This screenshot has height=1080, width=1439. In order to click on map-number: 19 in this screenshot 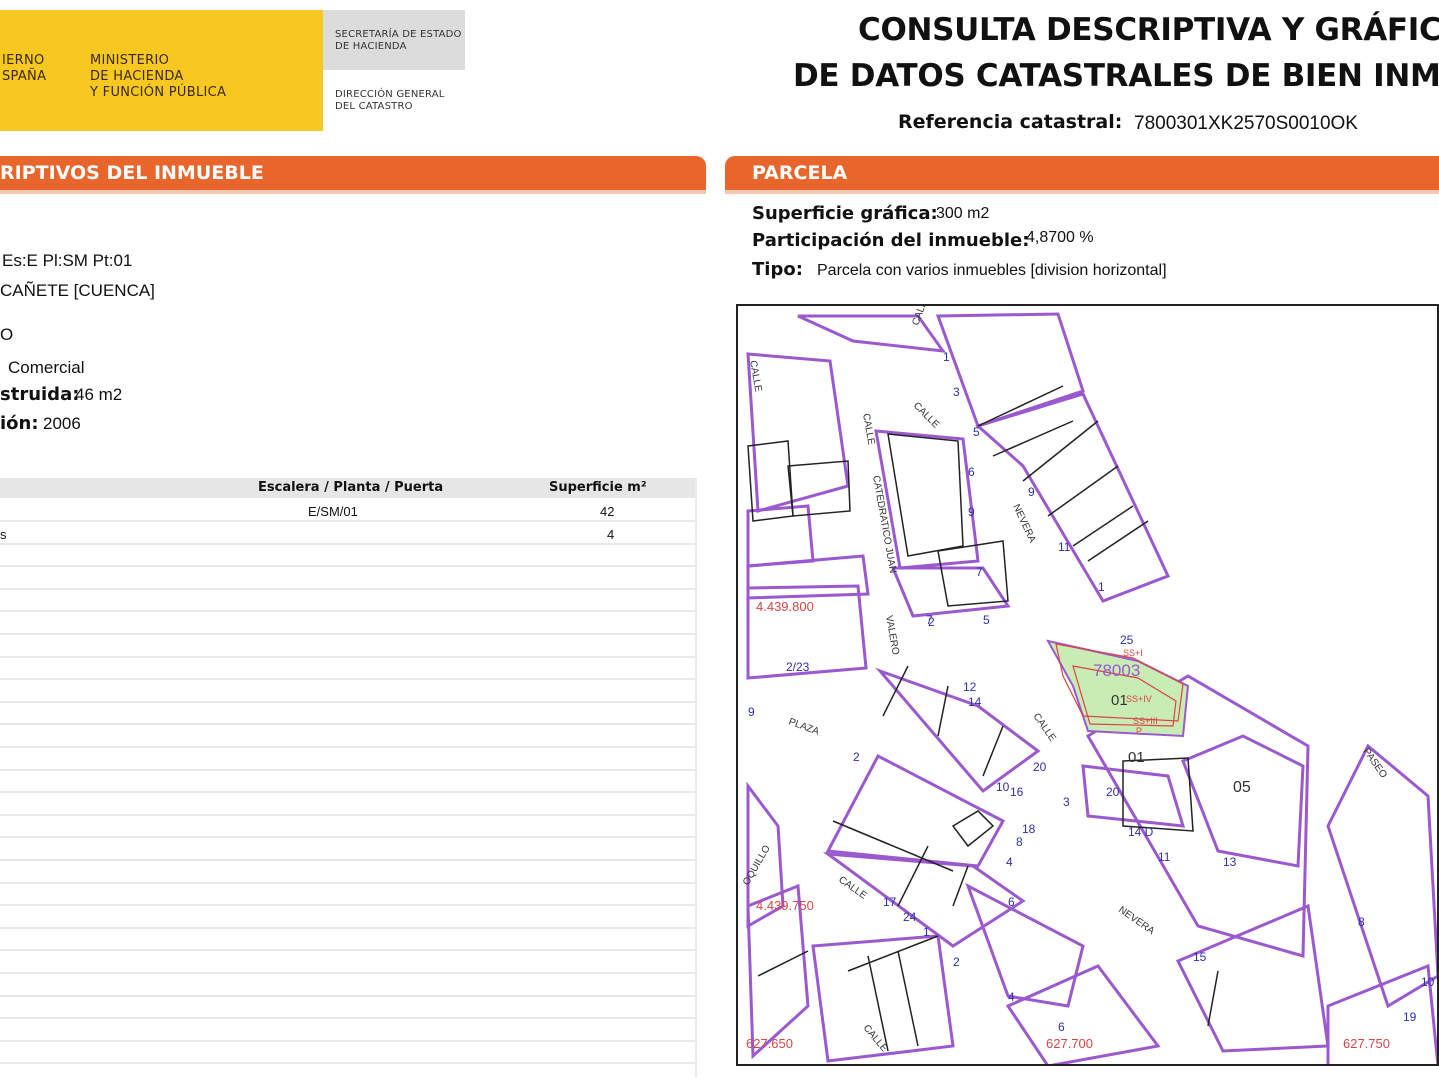, I will do `click(1410, 1017)`.